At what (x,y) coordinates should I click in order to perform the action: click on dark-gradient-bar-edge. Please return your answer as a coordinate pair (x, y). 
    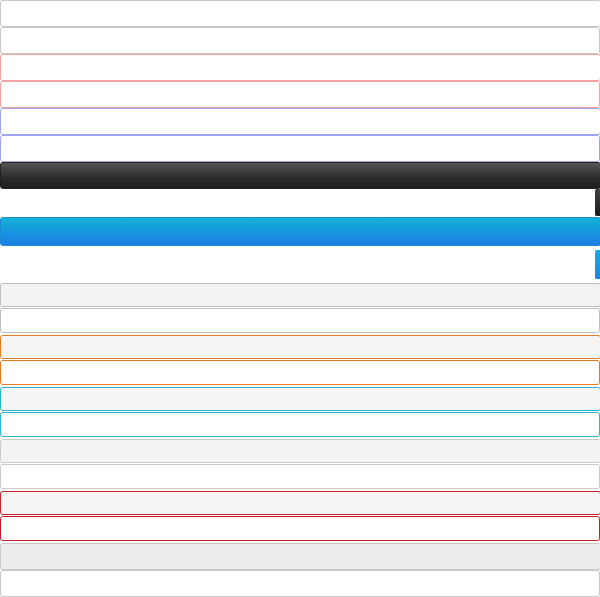
    Looking at the image, I should click on (597, 202).